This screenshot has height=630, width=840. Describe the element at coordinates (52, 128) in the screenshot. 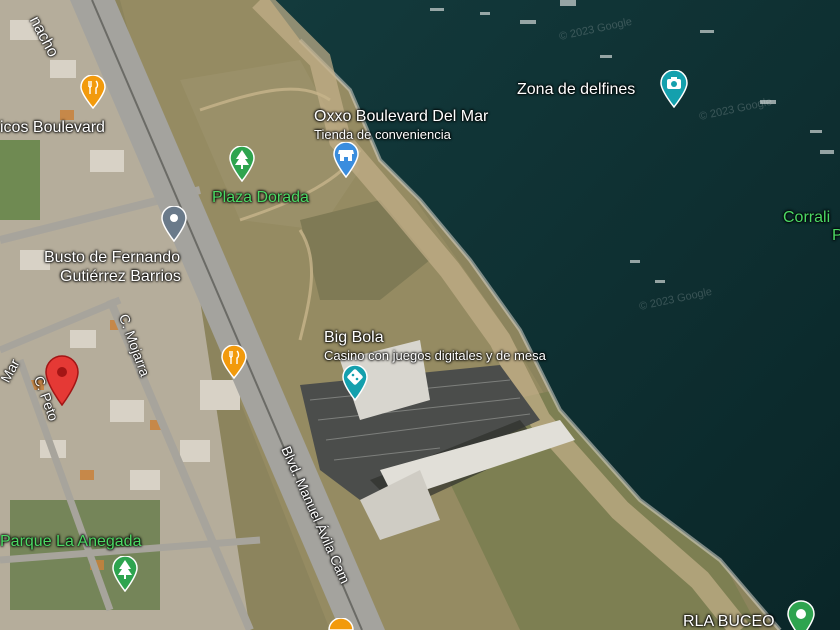

I see `label-boulevard-partial: icos Boulevard` at that location.